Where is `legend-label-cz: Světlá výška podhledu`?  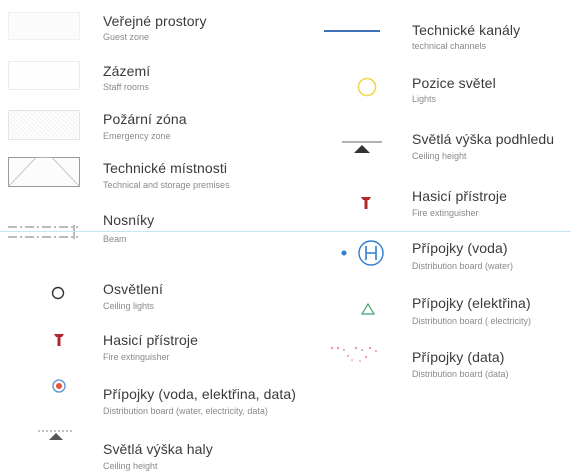
legend-label-cz: Světlá výška podhledu is located at coordinates (483, 139).